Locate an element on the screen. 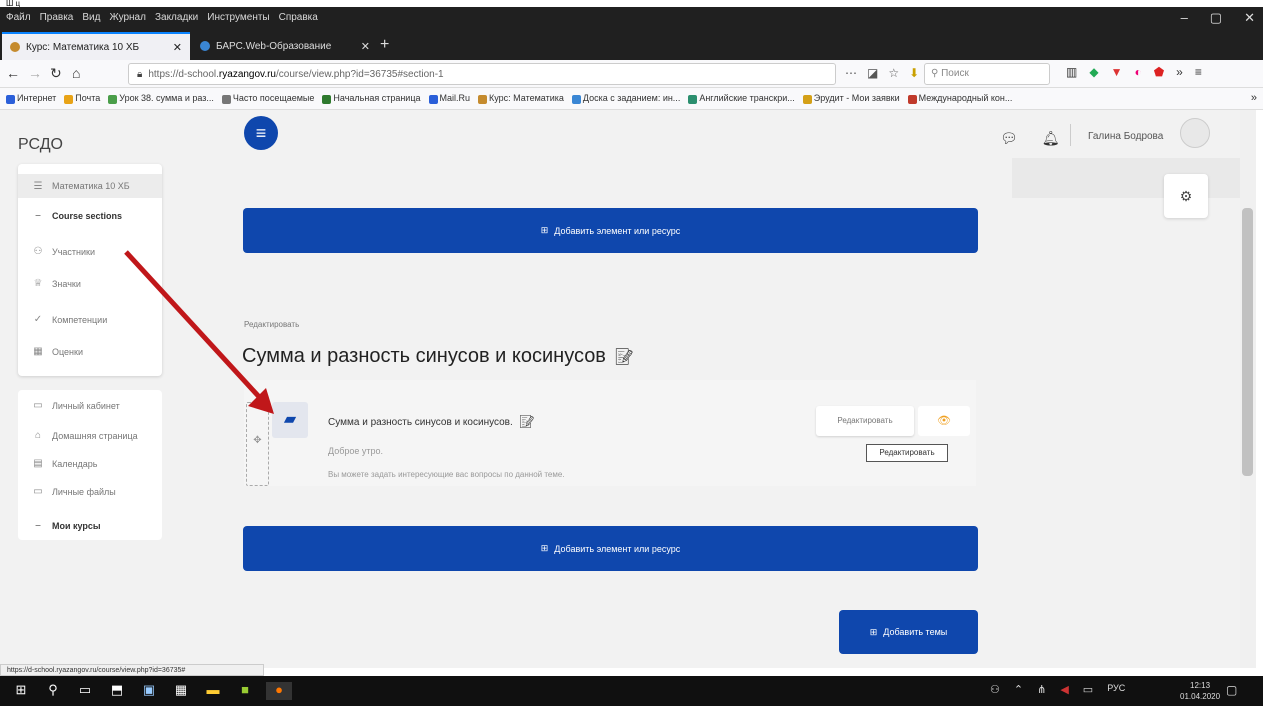  bookmarks-overflow-icon: » is located at coordinates (1254, 98).